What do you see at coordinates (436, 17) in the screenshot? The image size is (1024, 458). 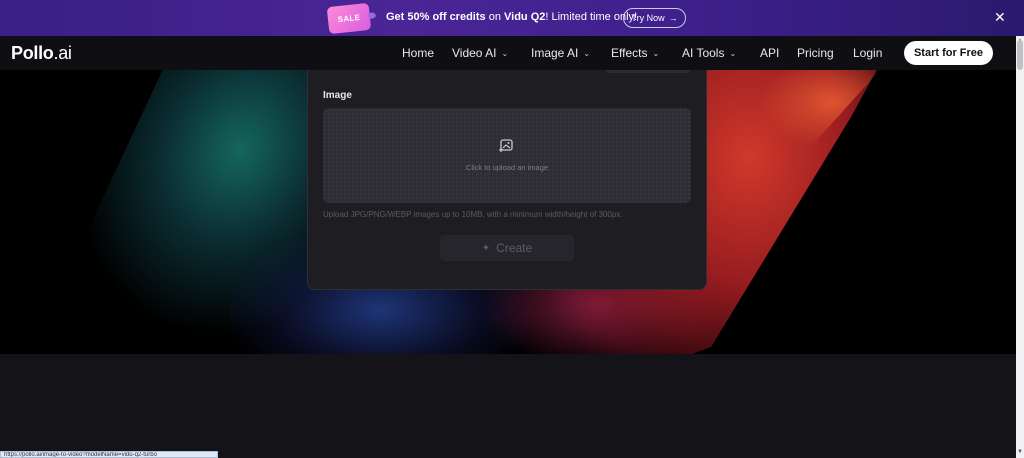 I see `promo-text-lead: Get 50% off credits` at bounding box center [436, 17].